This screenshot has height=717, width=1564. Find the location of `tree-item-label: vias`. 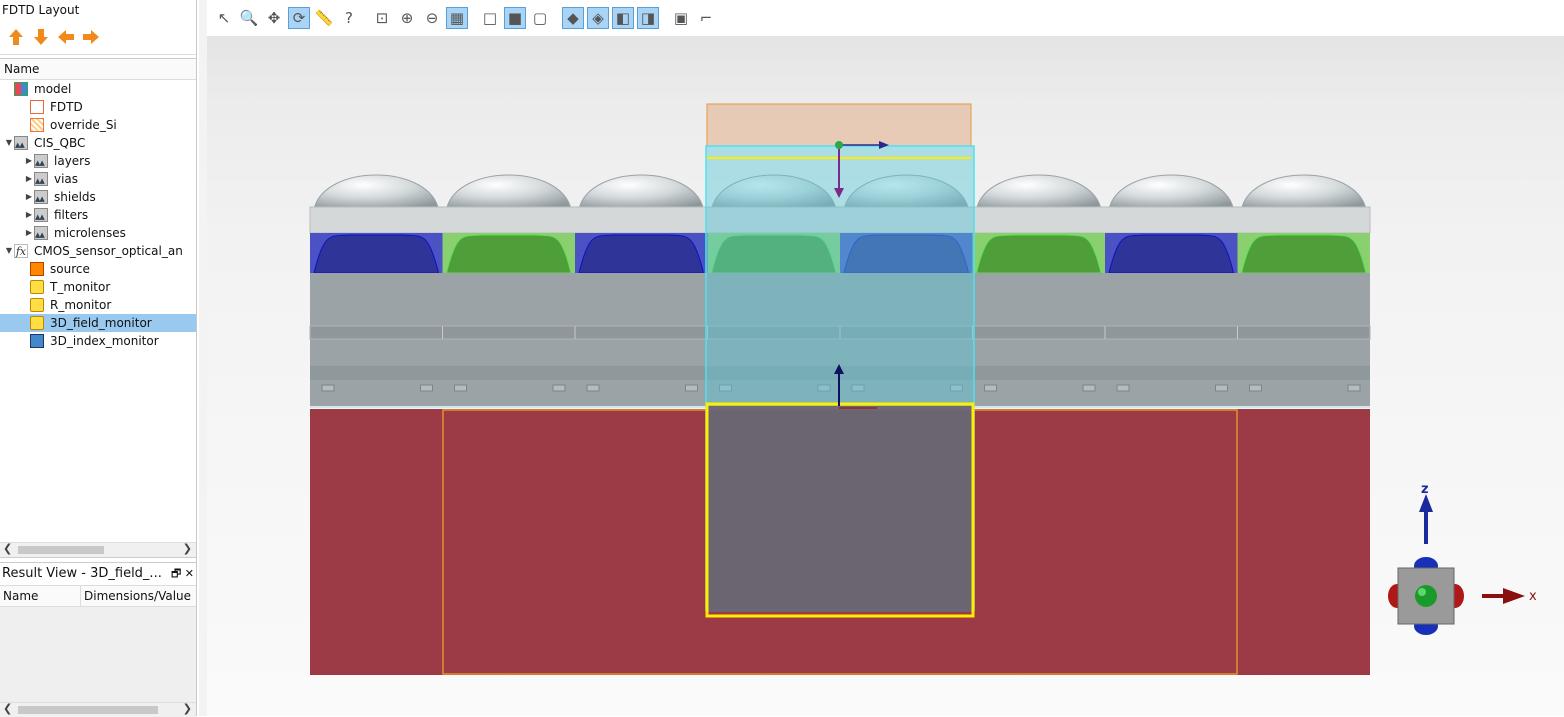

tree-item-label: vias is located at coordinates (66, 179).